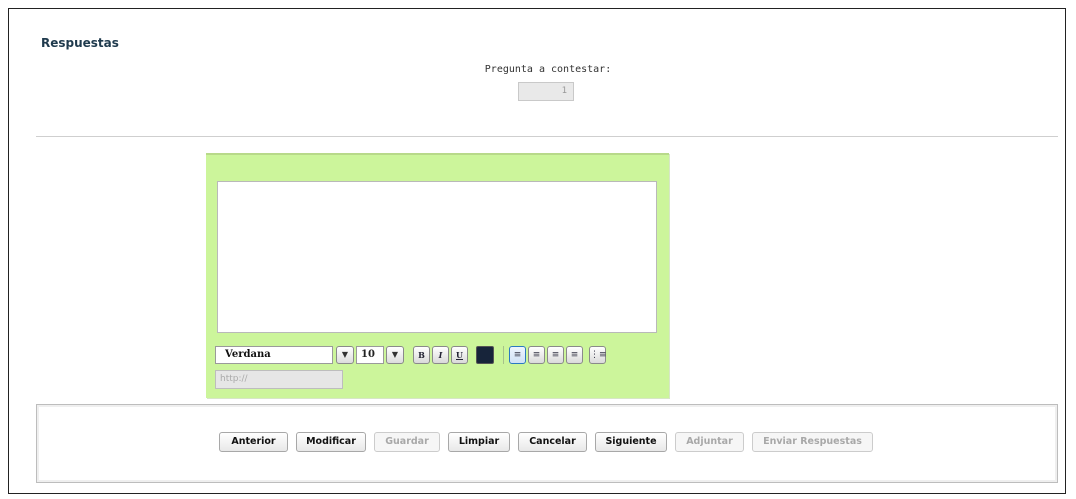 The image size is (1076, 499). Describe the element at coordinates (503, 355) in the screenshot. I see `toolbar-separator` at that location.